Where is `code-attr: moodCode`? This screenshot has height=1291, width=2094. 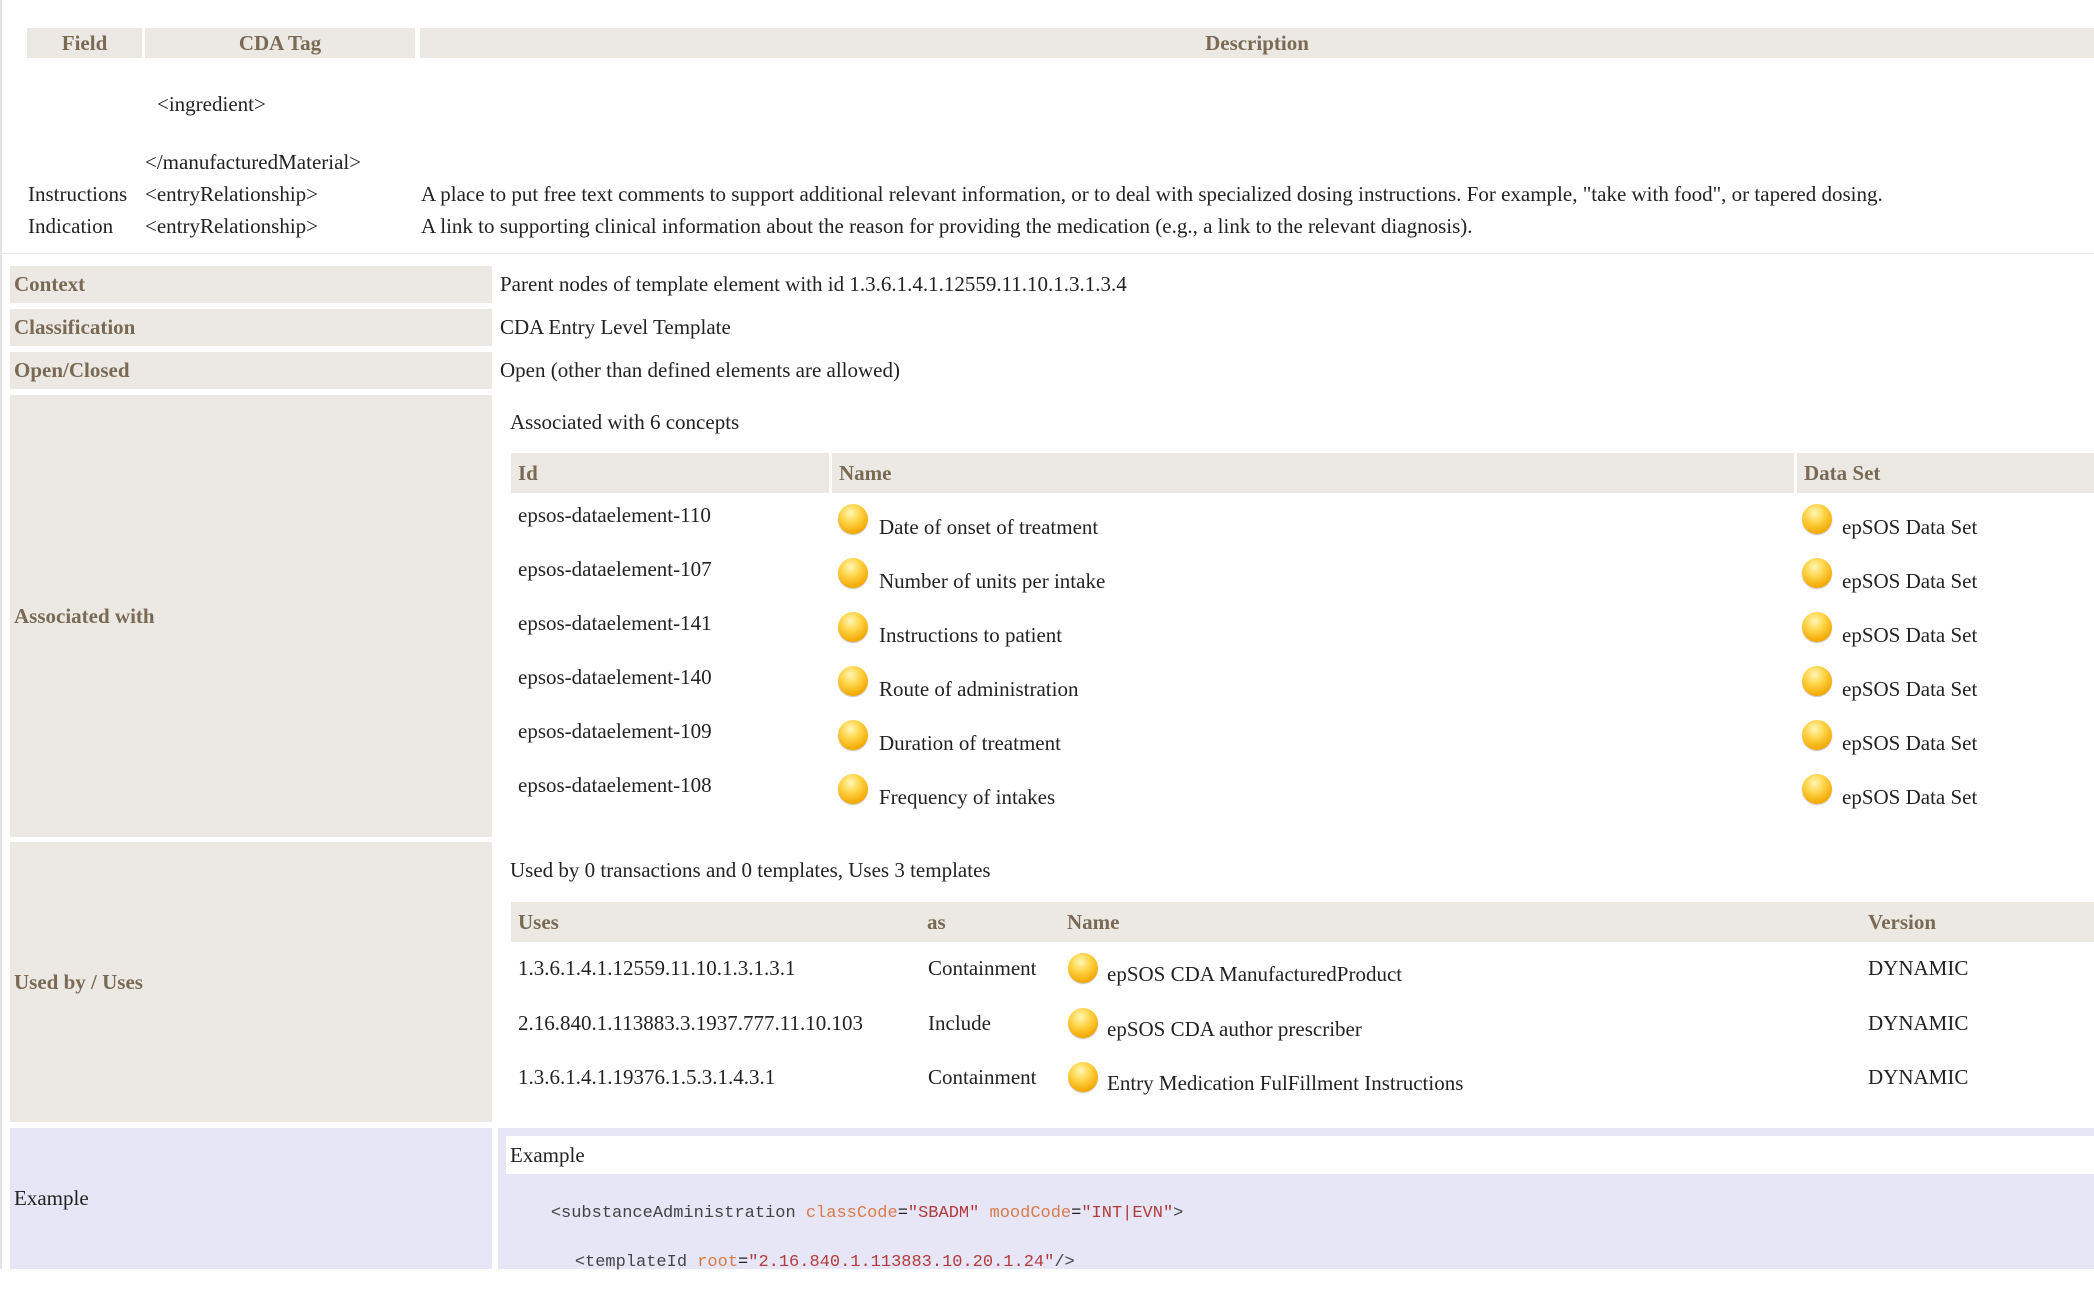 code-attr: moodCode is located at coordinates (1030, 1213).